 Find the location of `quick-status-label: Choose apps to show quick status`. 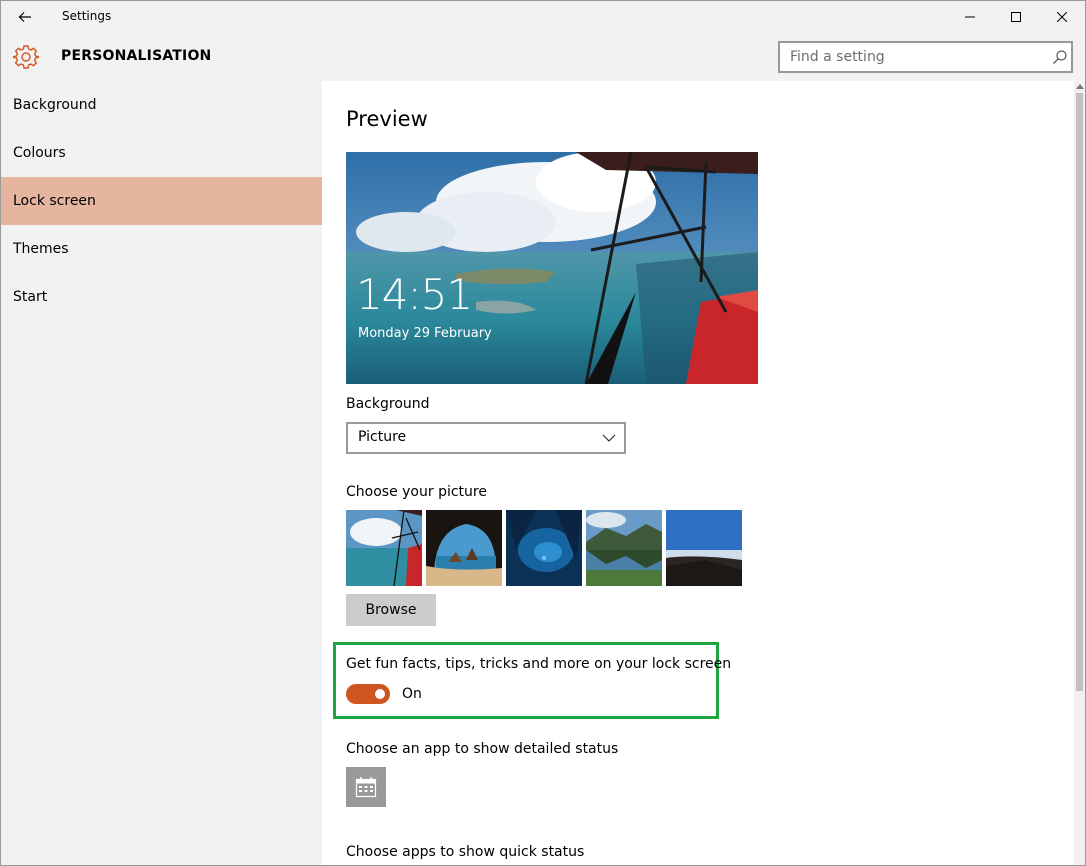

quick-status-label: Choose apps to show quick status is located at coordinates (465, 852).